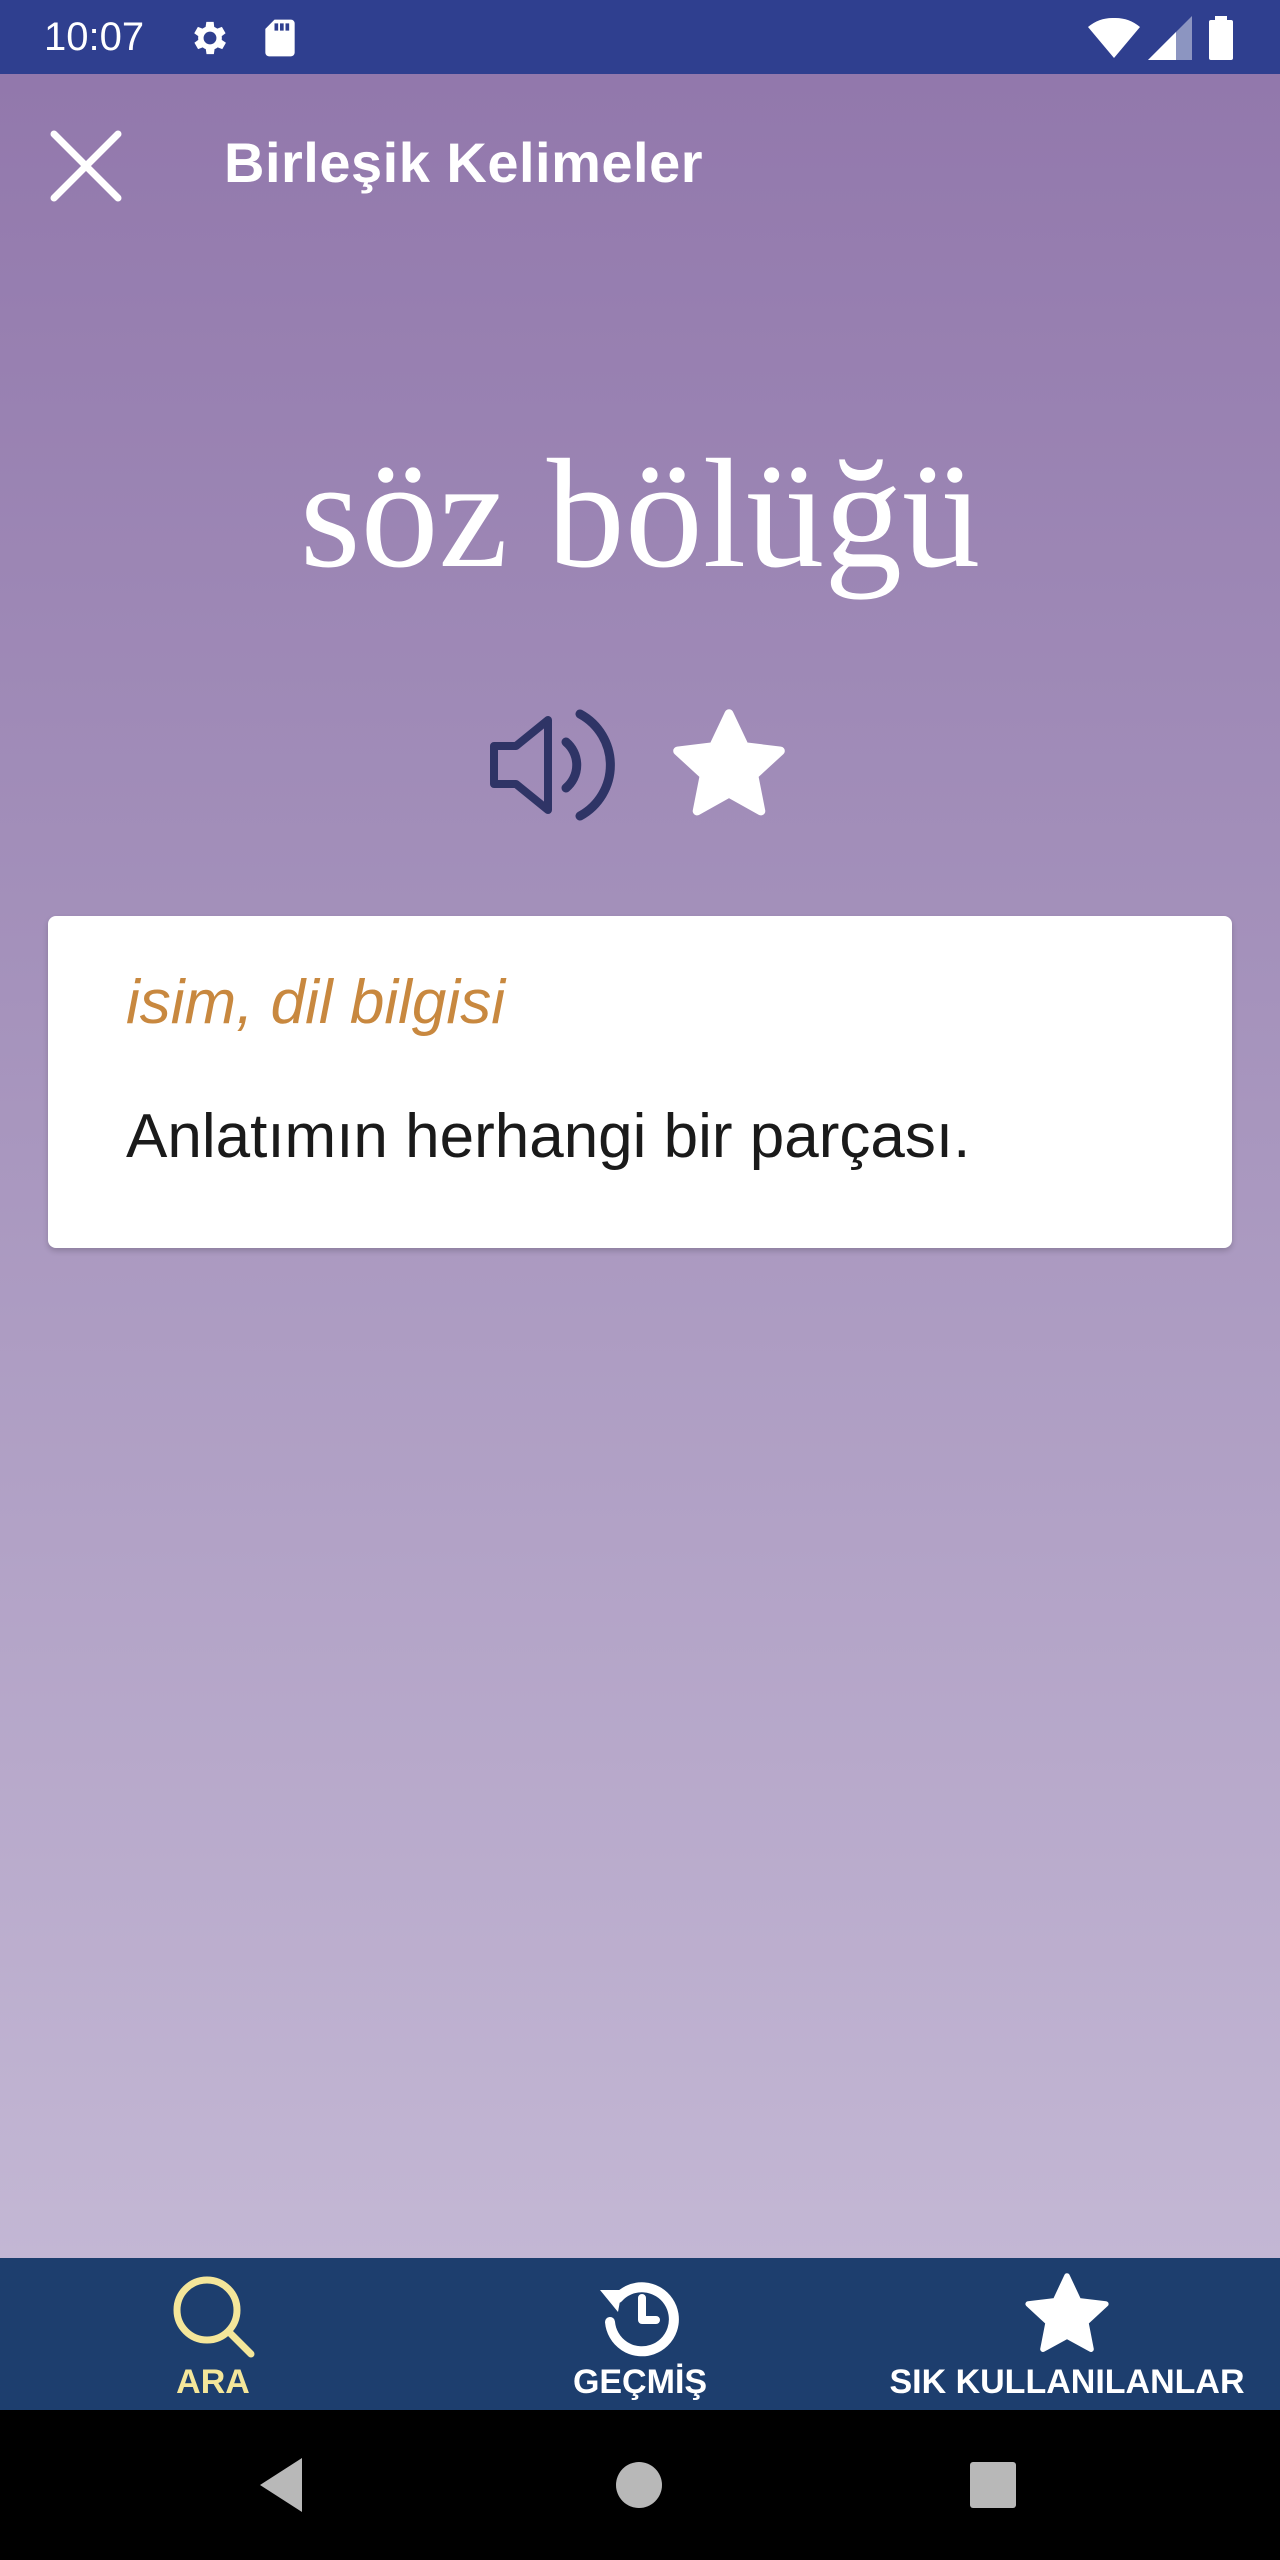 The image size is (1280, 2560). I want to click on nav-item-history: GEÇMİŞ, so click(640, 2334).